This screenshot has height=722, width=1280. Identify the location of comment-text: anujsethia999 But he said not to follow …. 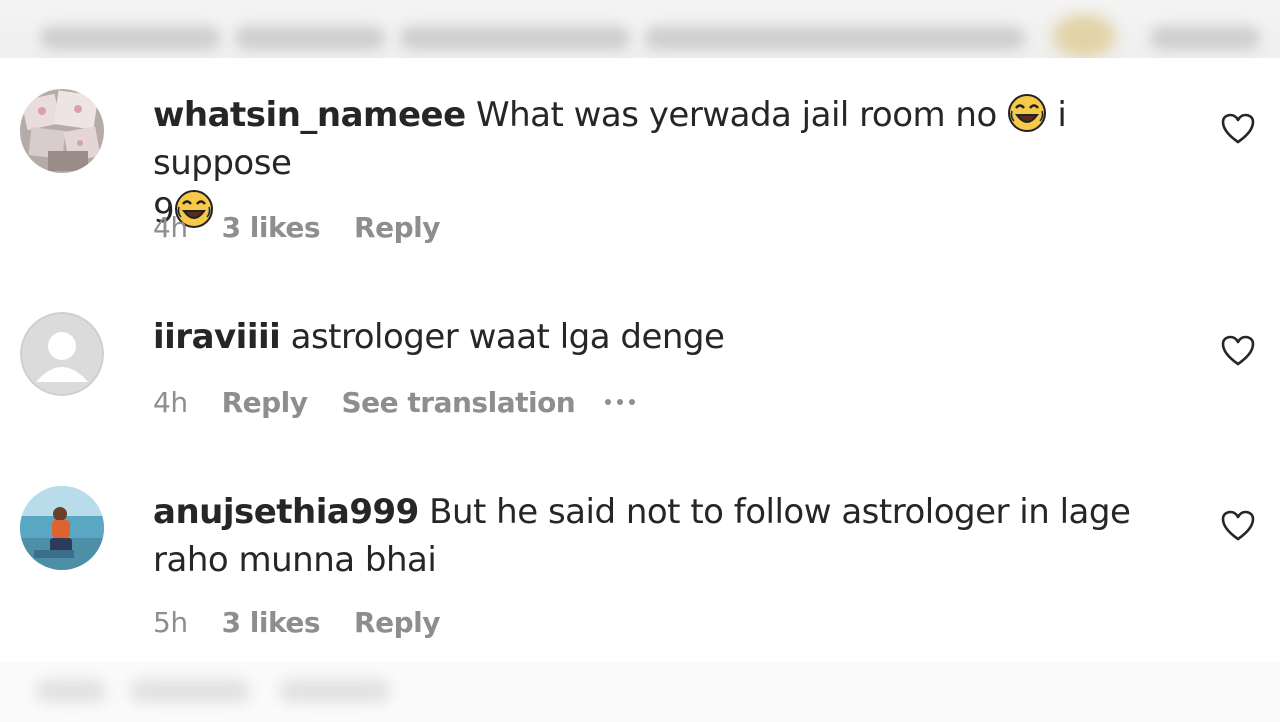
(668, 536).